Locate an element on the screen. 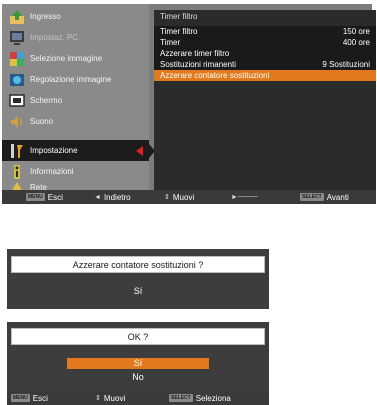  sidebar-item-label: Selezione immagine is located at coordinates (66, 58).